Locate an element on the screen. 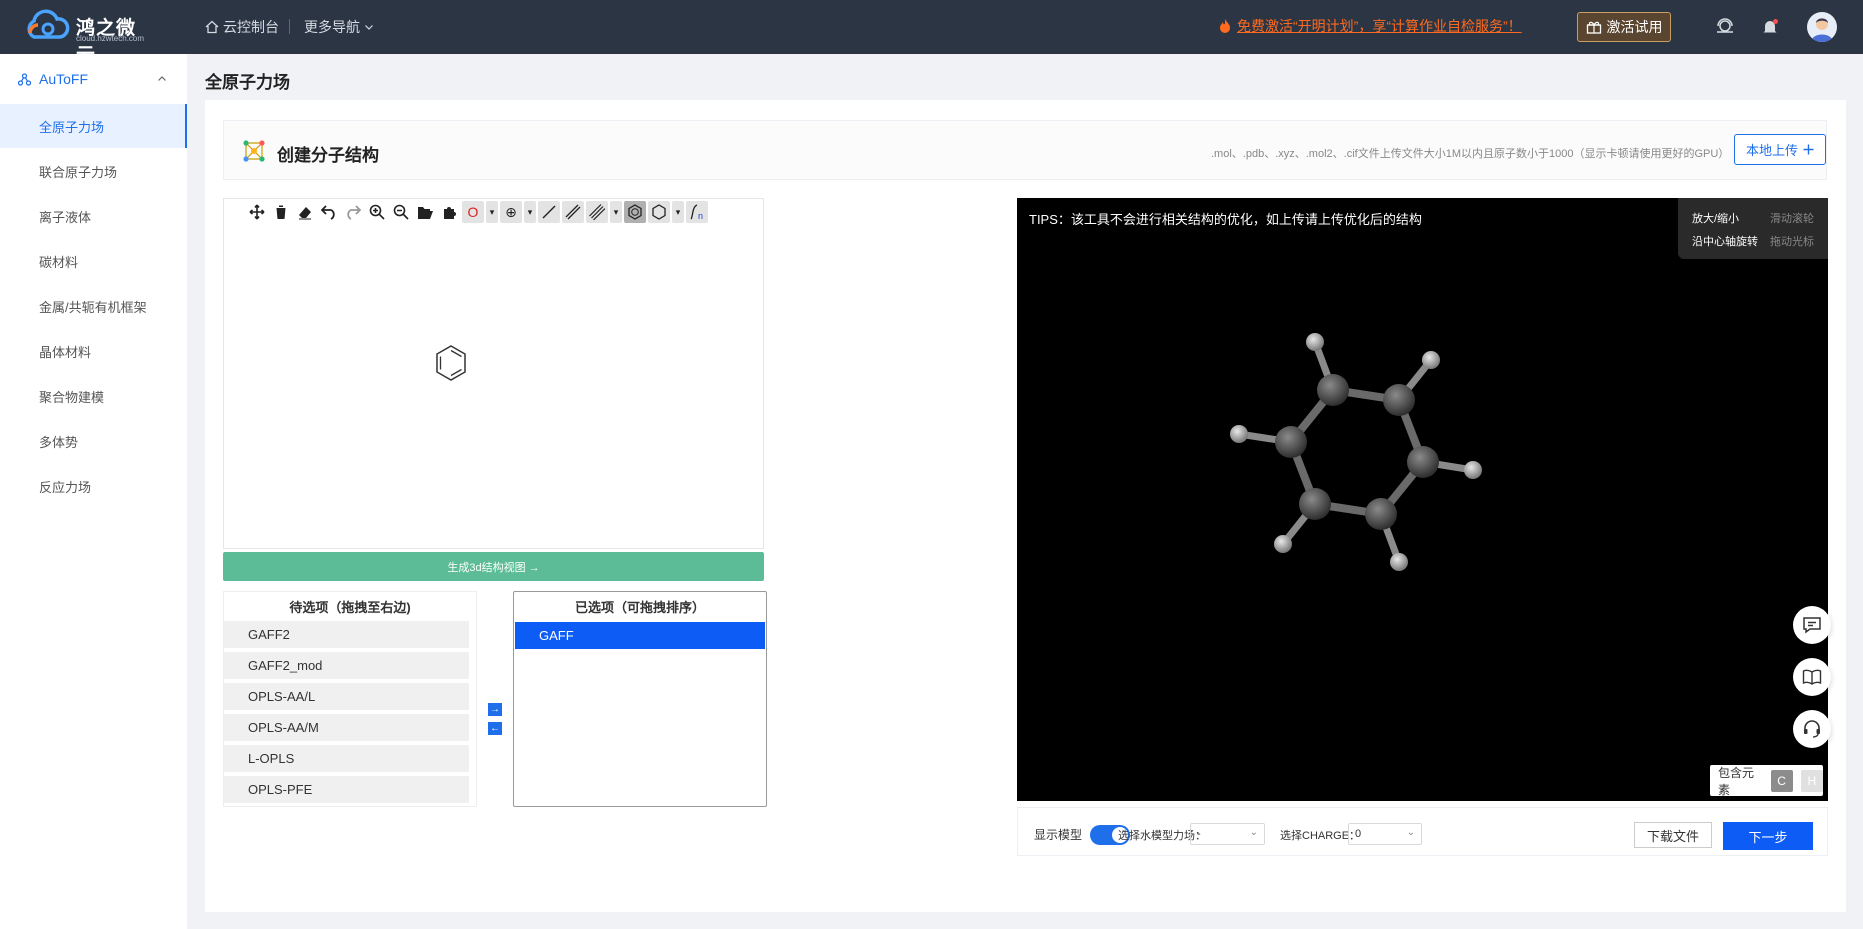 This screenshot has height=929, width=1863. sidebar-item-united-atom: 联合原子力场 is located at coordinates (93, 171).